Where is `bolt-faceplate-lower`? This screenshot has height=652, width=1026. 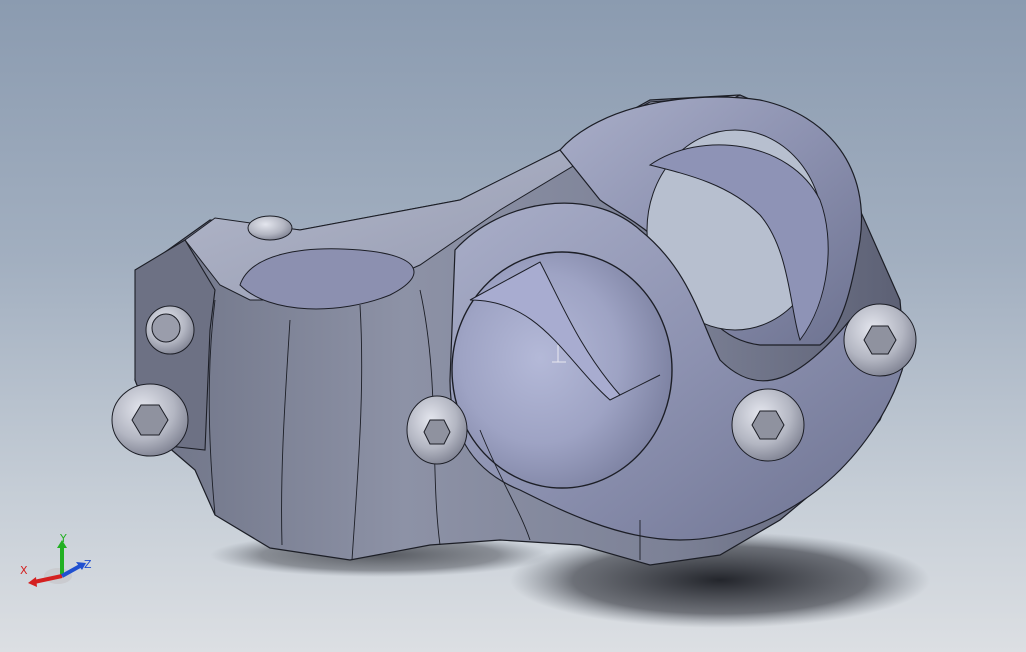 bolt-faceplate-lower is located at coordinates (768, 425).